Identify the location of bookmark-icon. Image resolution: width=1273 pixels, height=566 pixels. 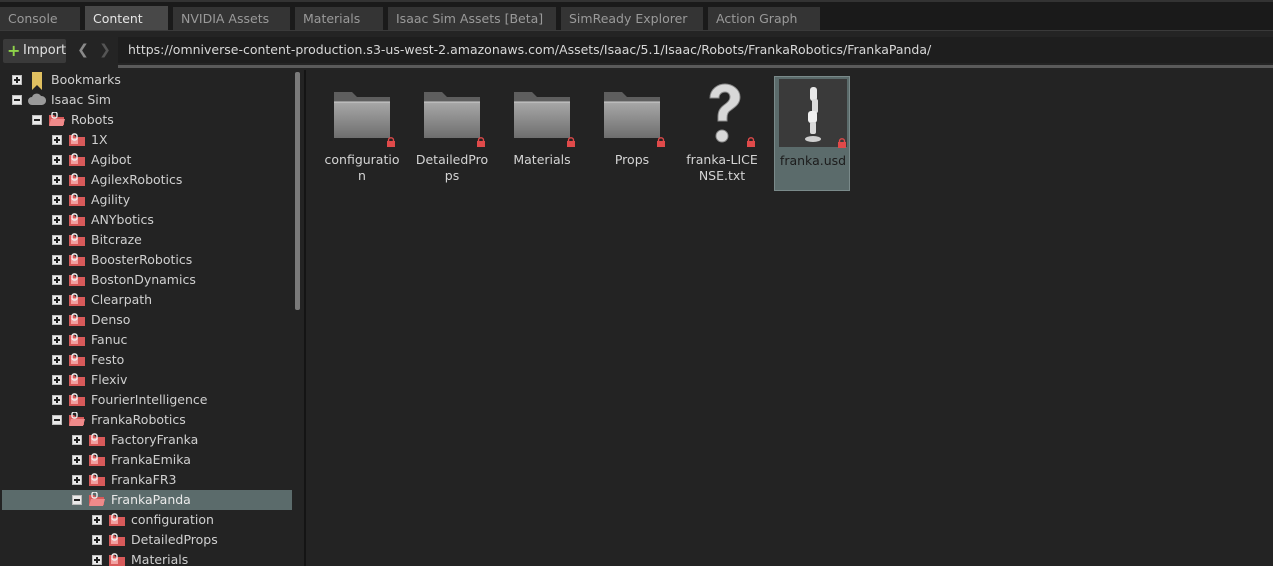
(37, 81).